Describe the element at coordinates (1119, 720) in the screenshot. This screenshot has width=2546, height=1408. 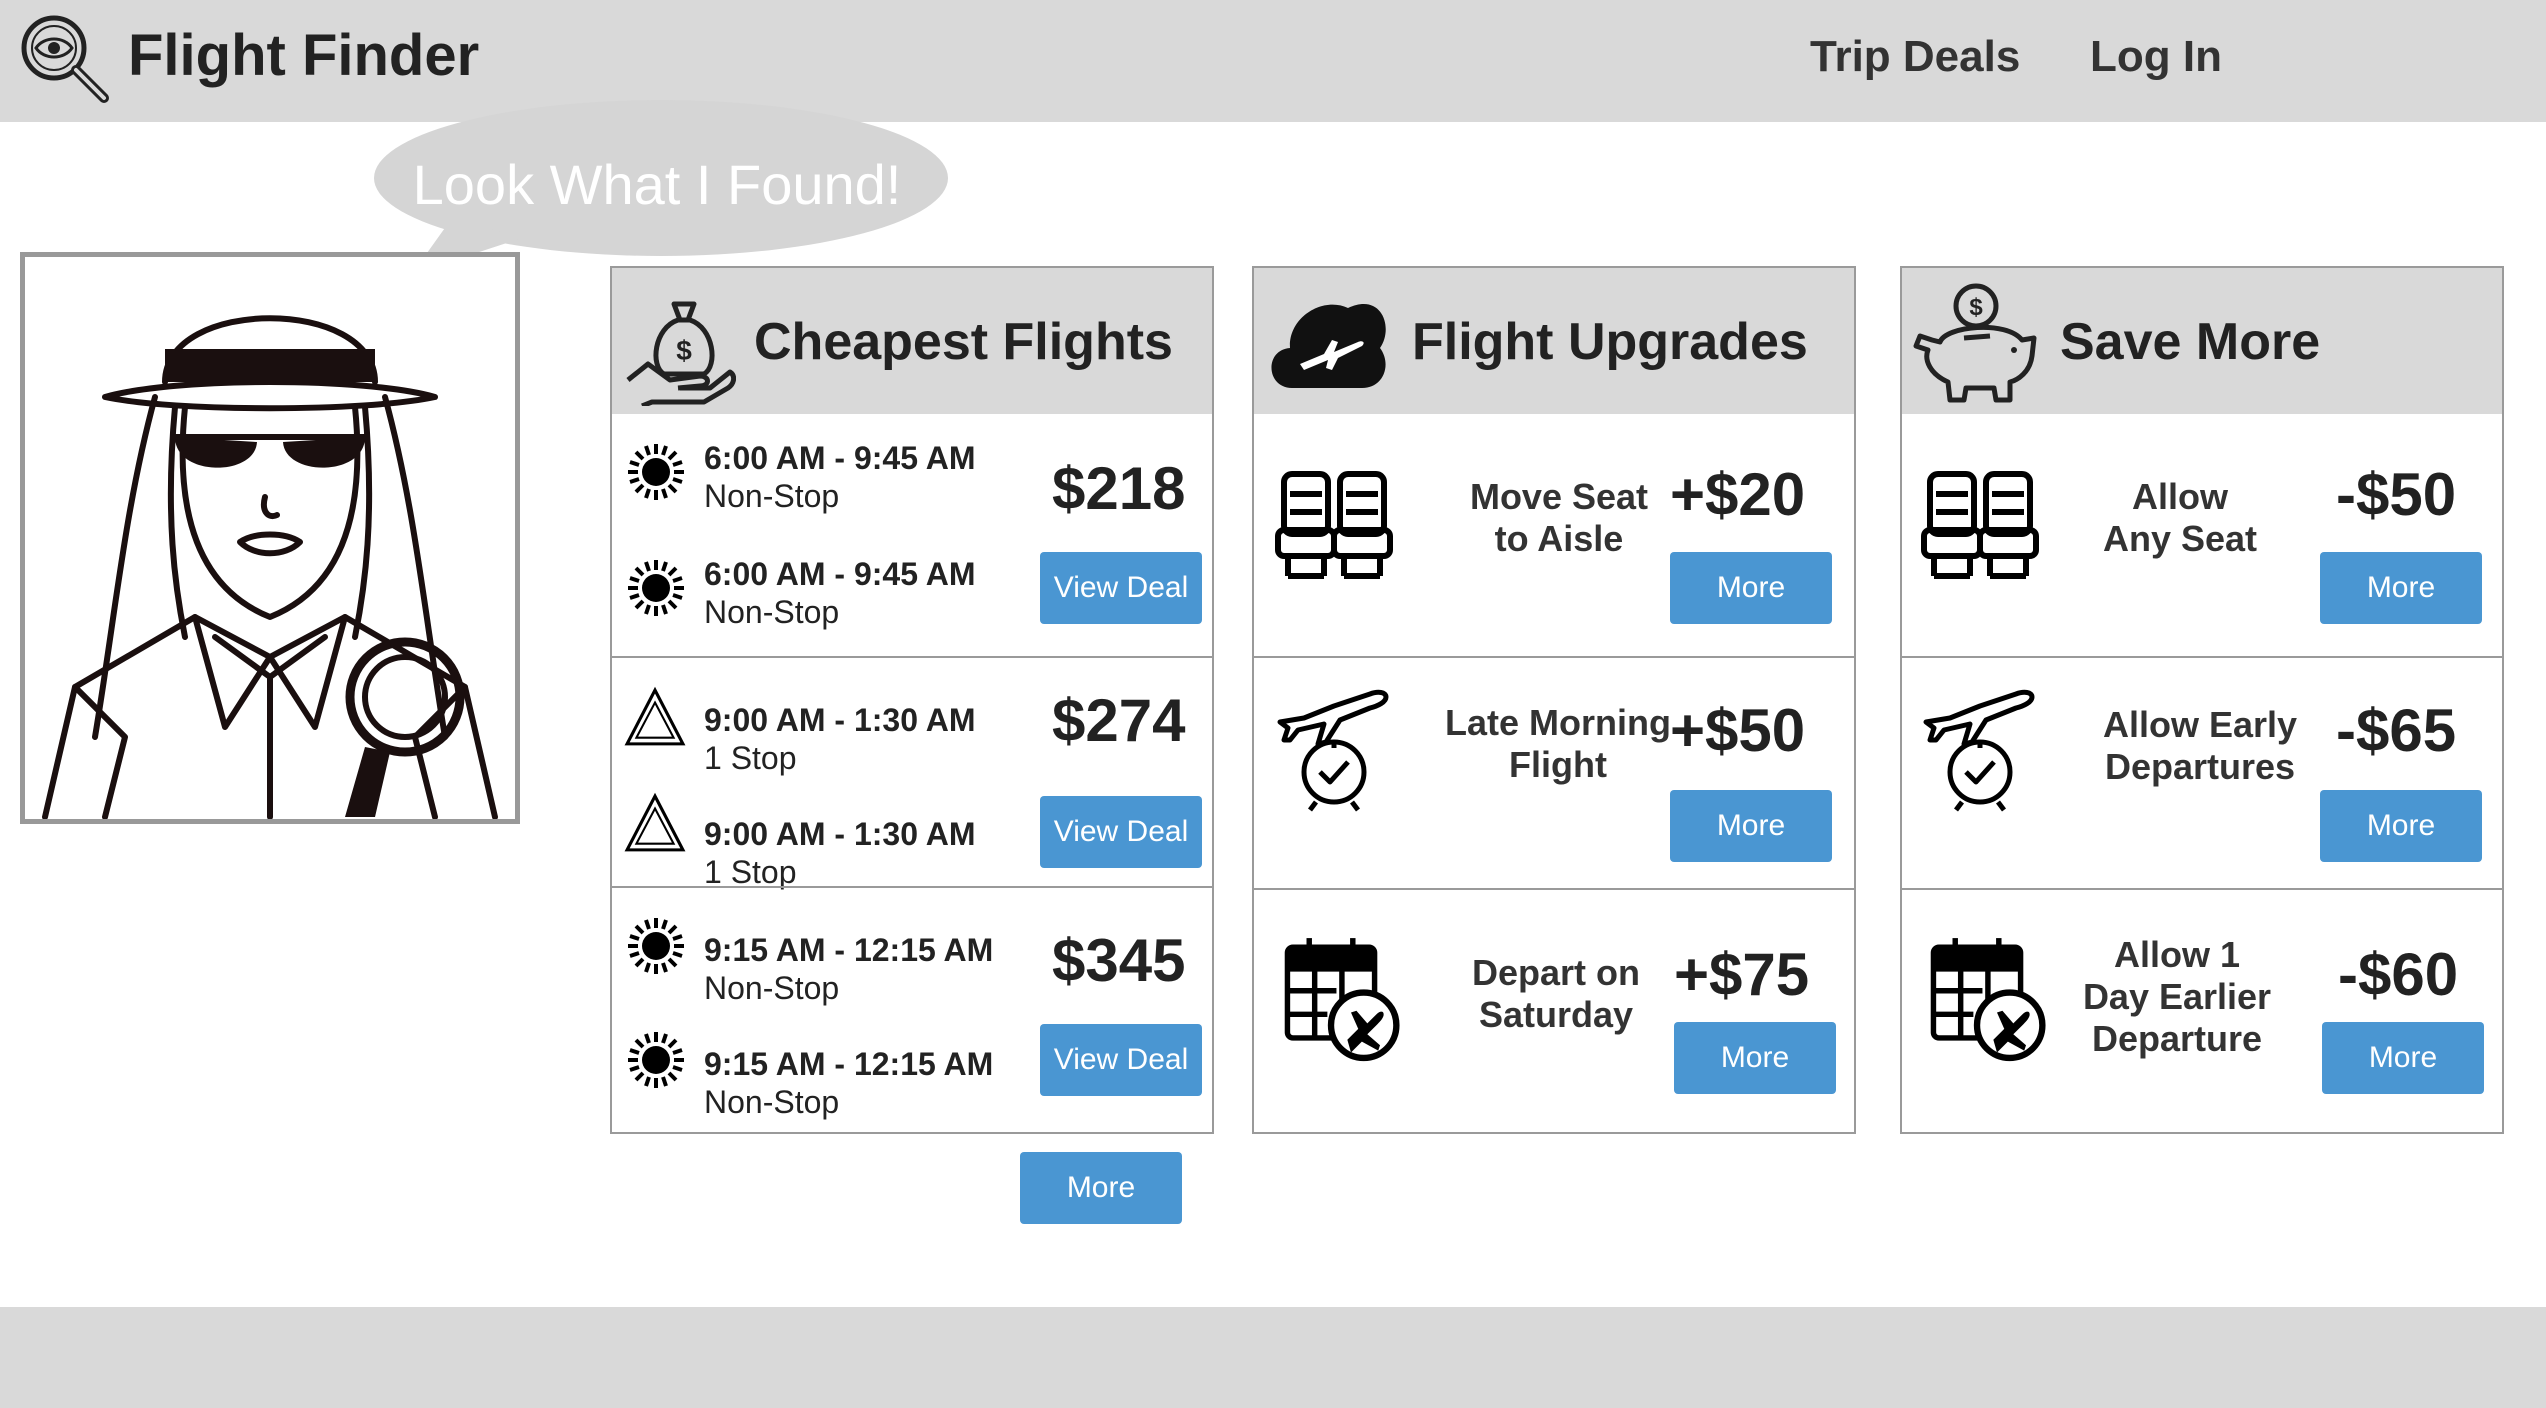
I see `deal-price: $274` at that location.